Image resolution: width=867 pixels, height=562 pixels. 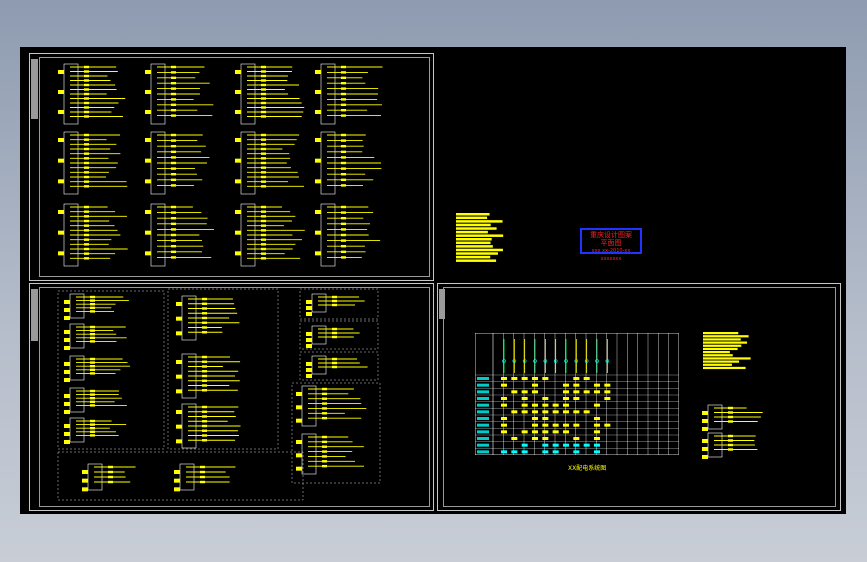 I want to click on stamp-line-3: xxx xx-2010-xx xxxxxxx, so click(x=611, y=255).